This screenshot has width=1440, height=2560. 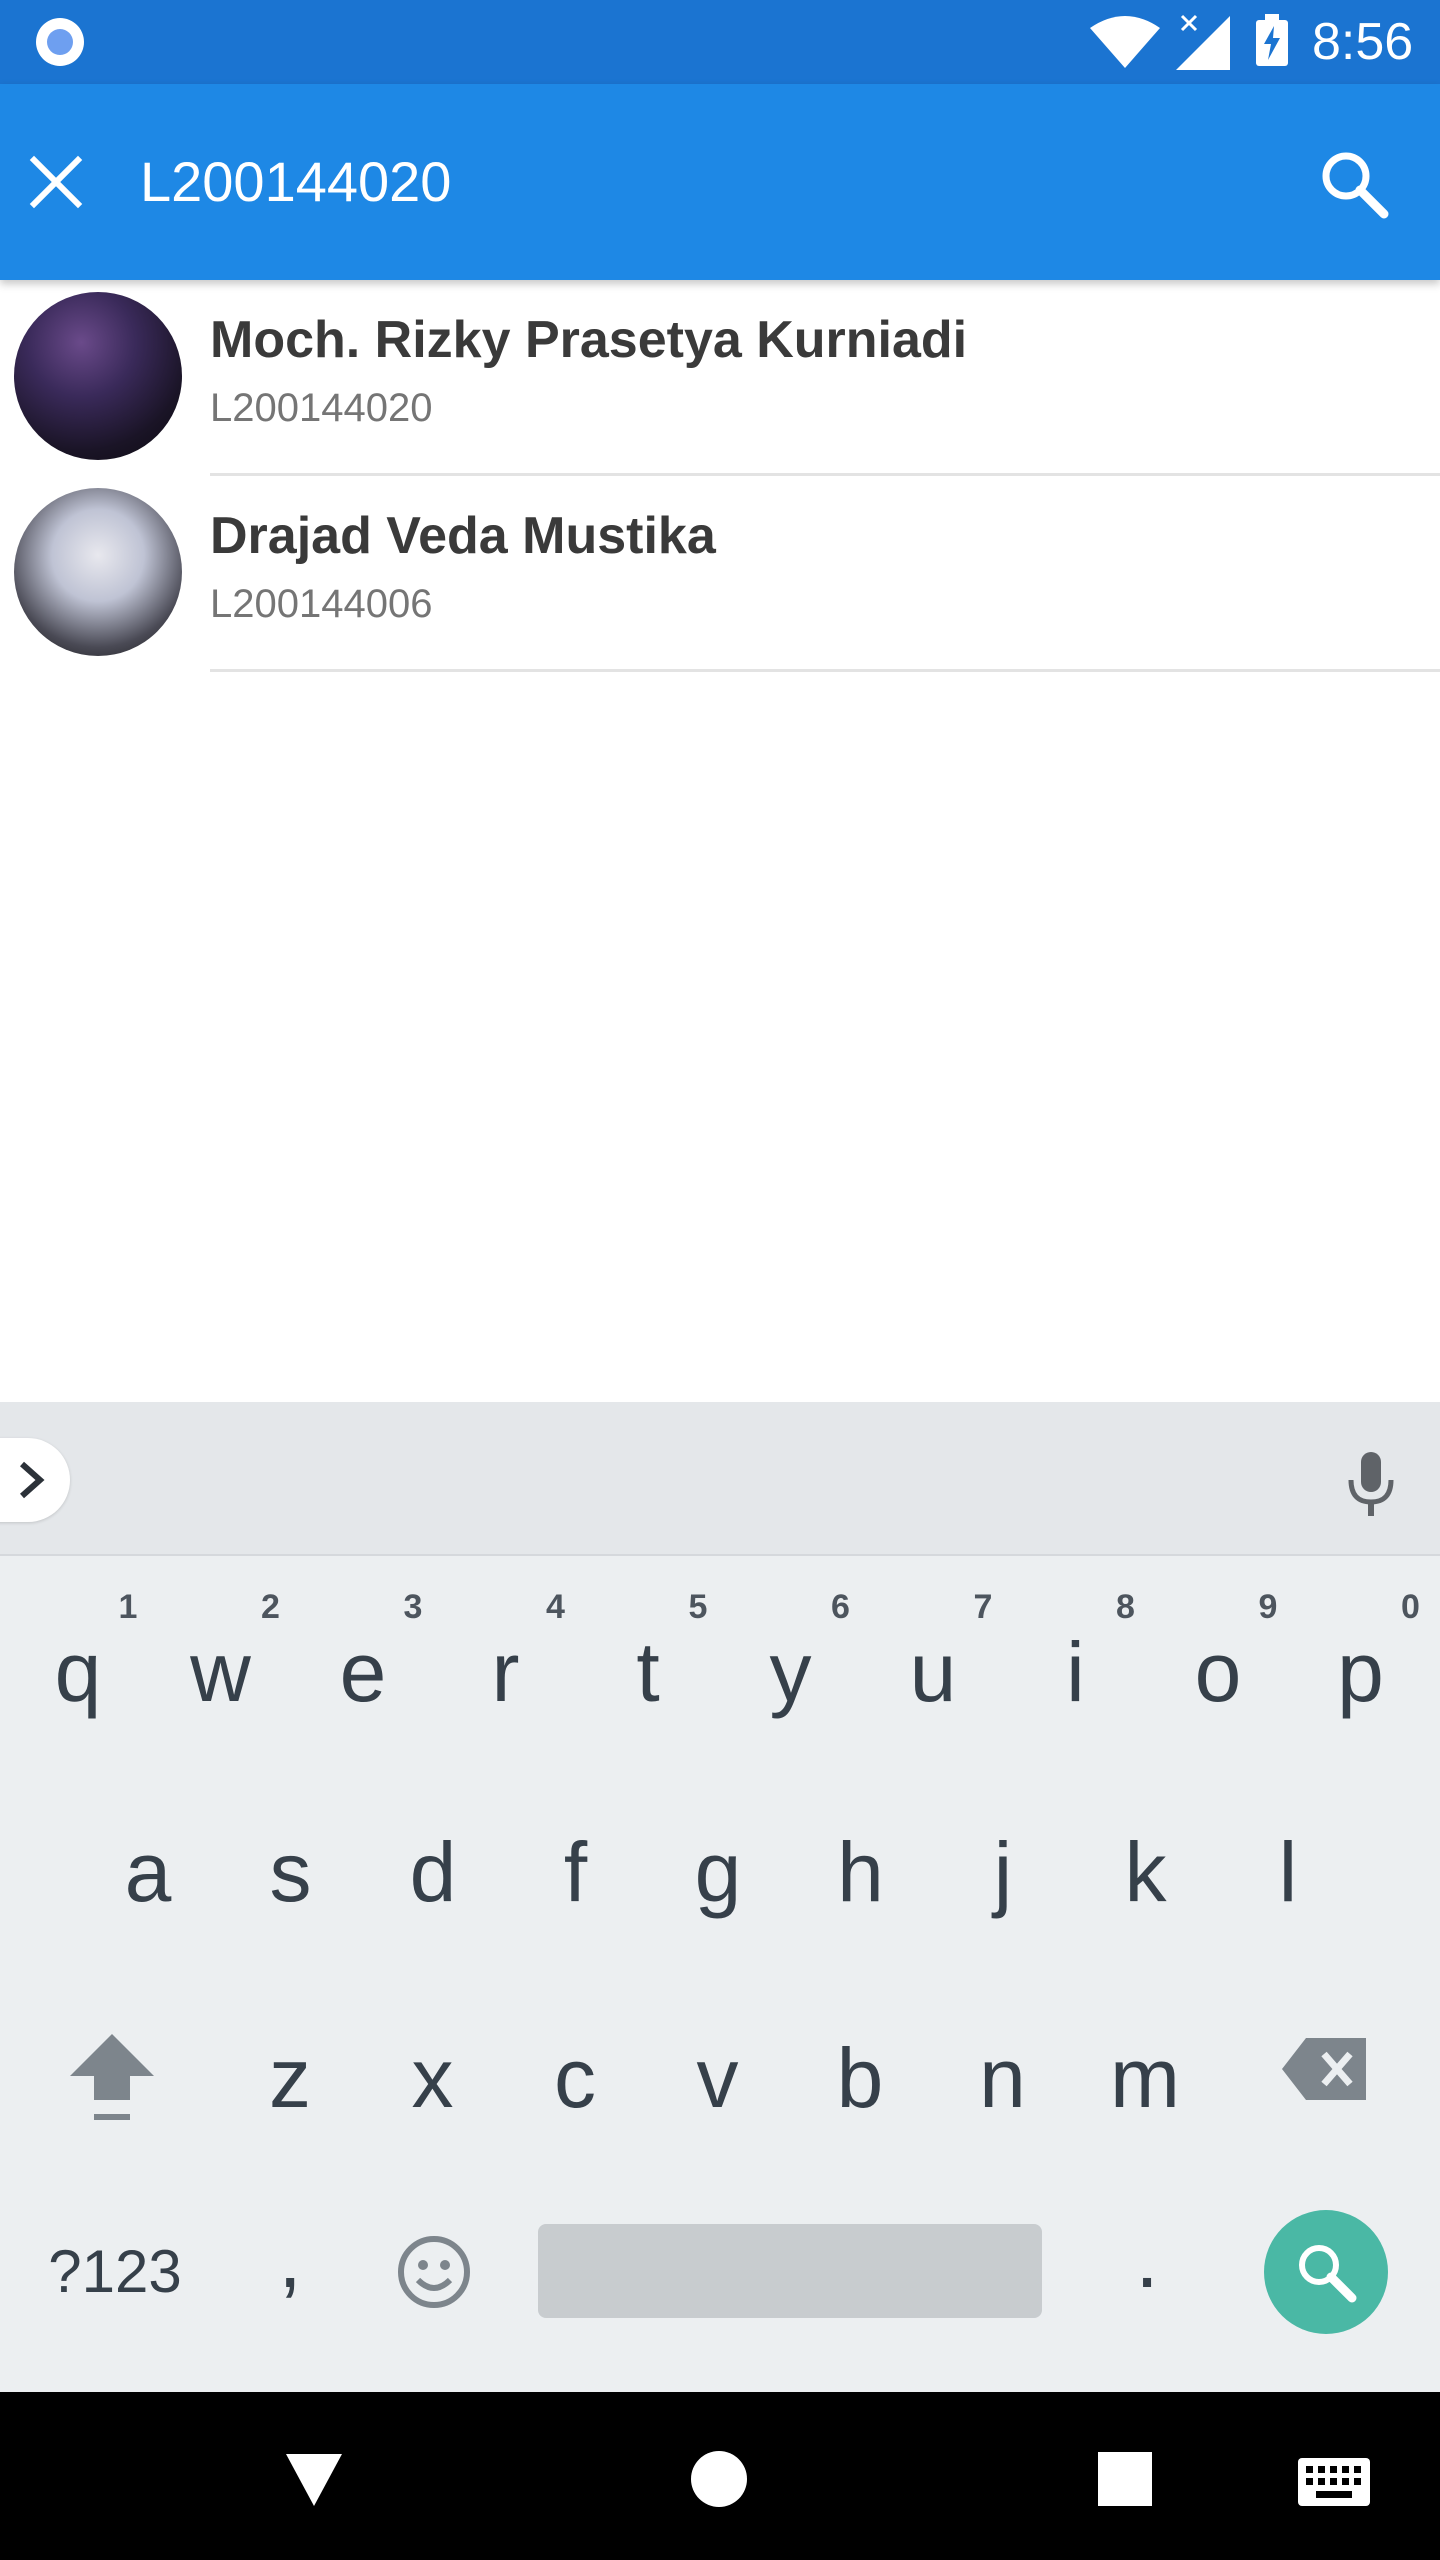 What do you see at coordinates (1371, 1485) in the screenshot?
I see `mic-icon` at bounding box center [1371, 1485].